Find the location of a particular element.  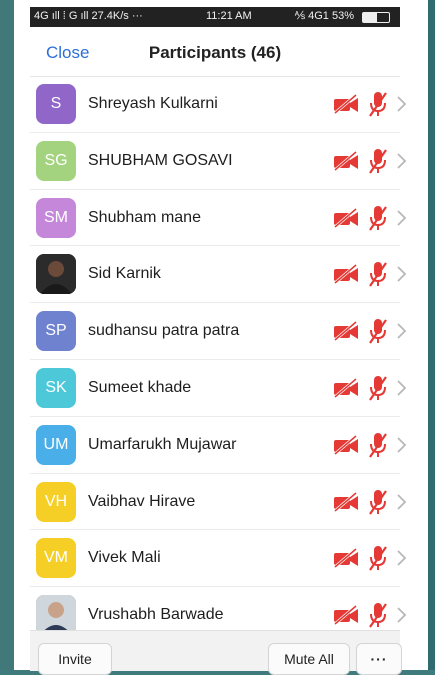

page-title: Participants (46) is located at coordinates (215, 52).